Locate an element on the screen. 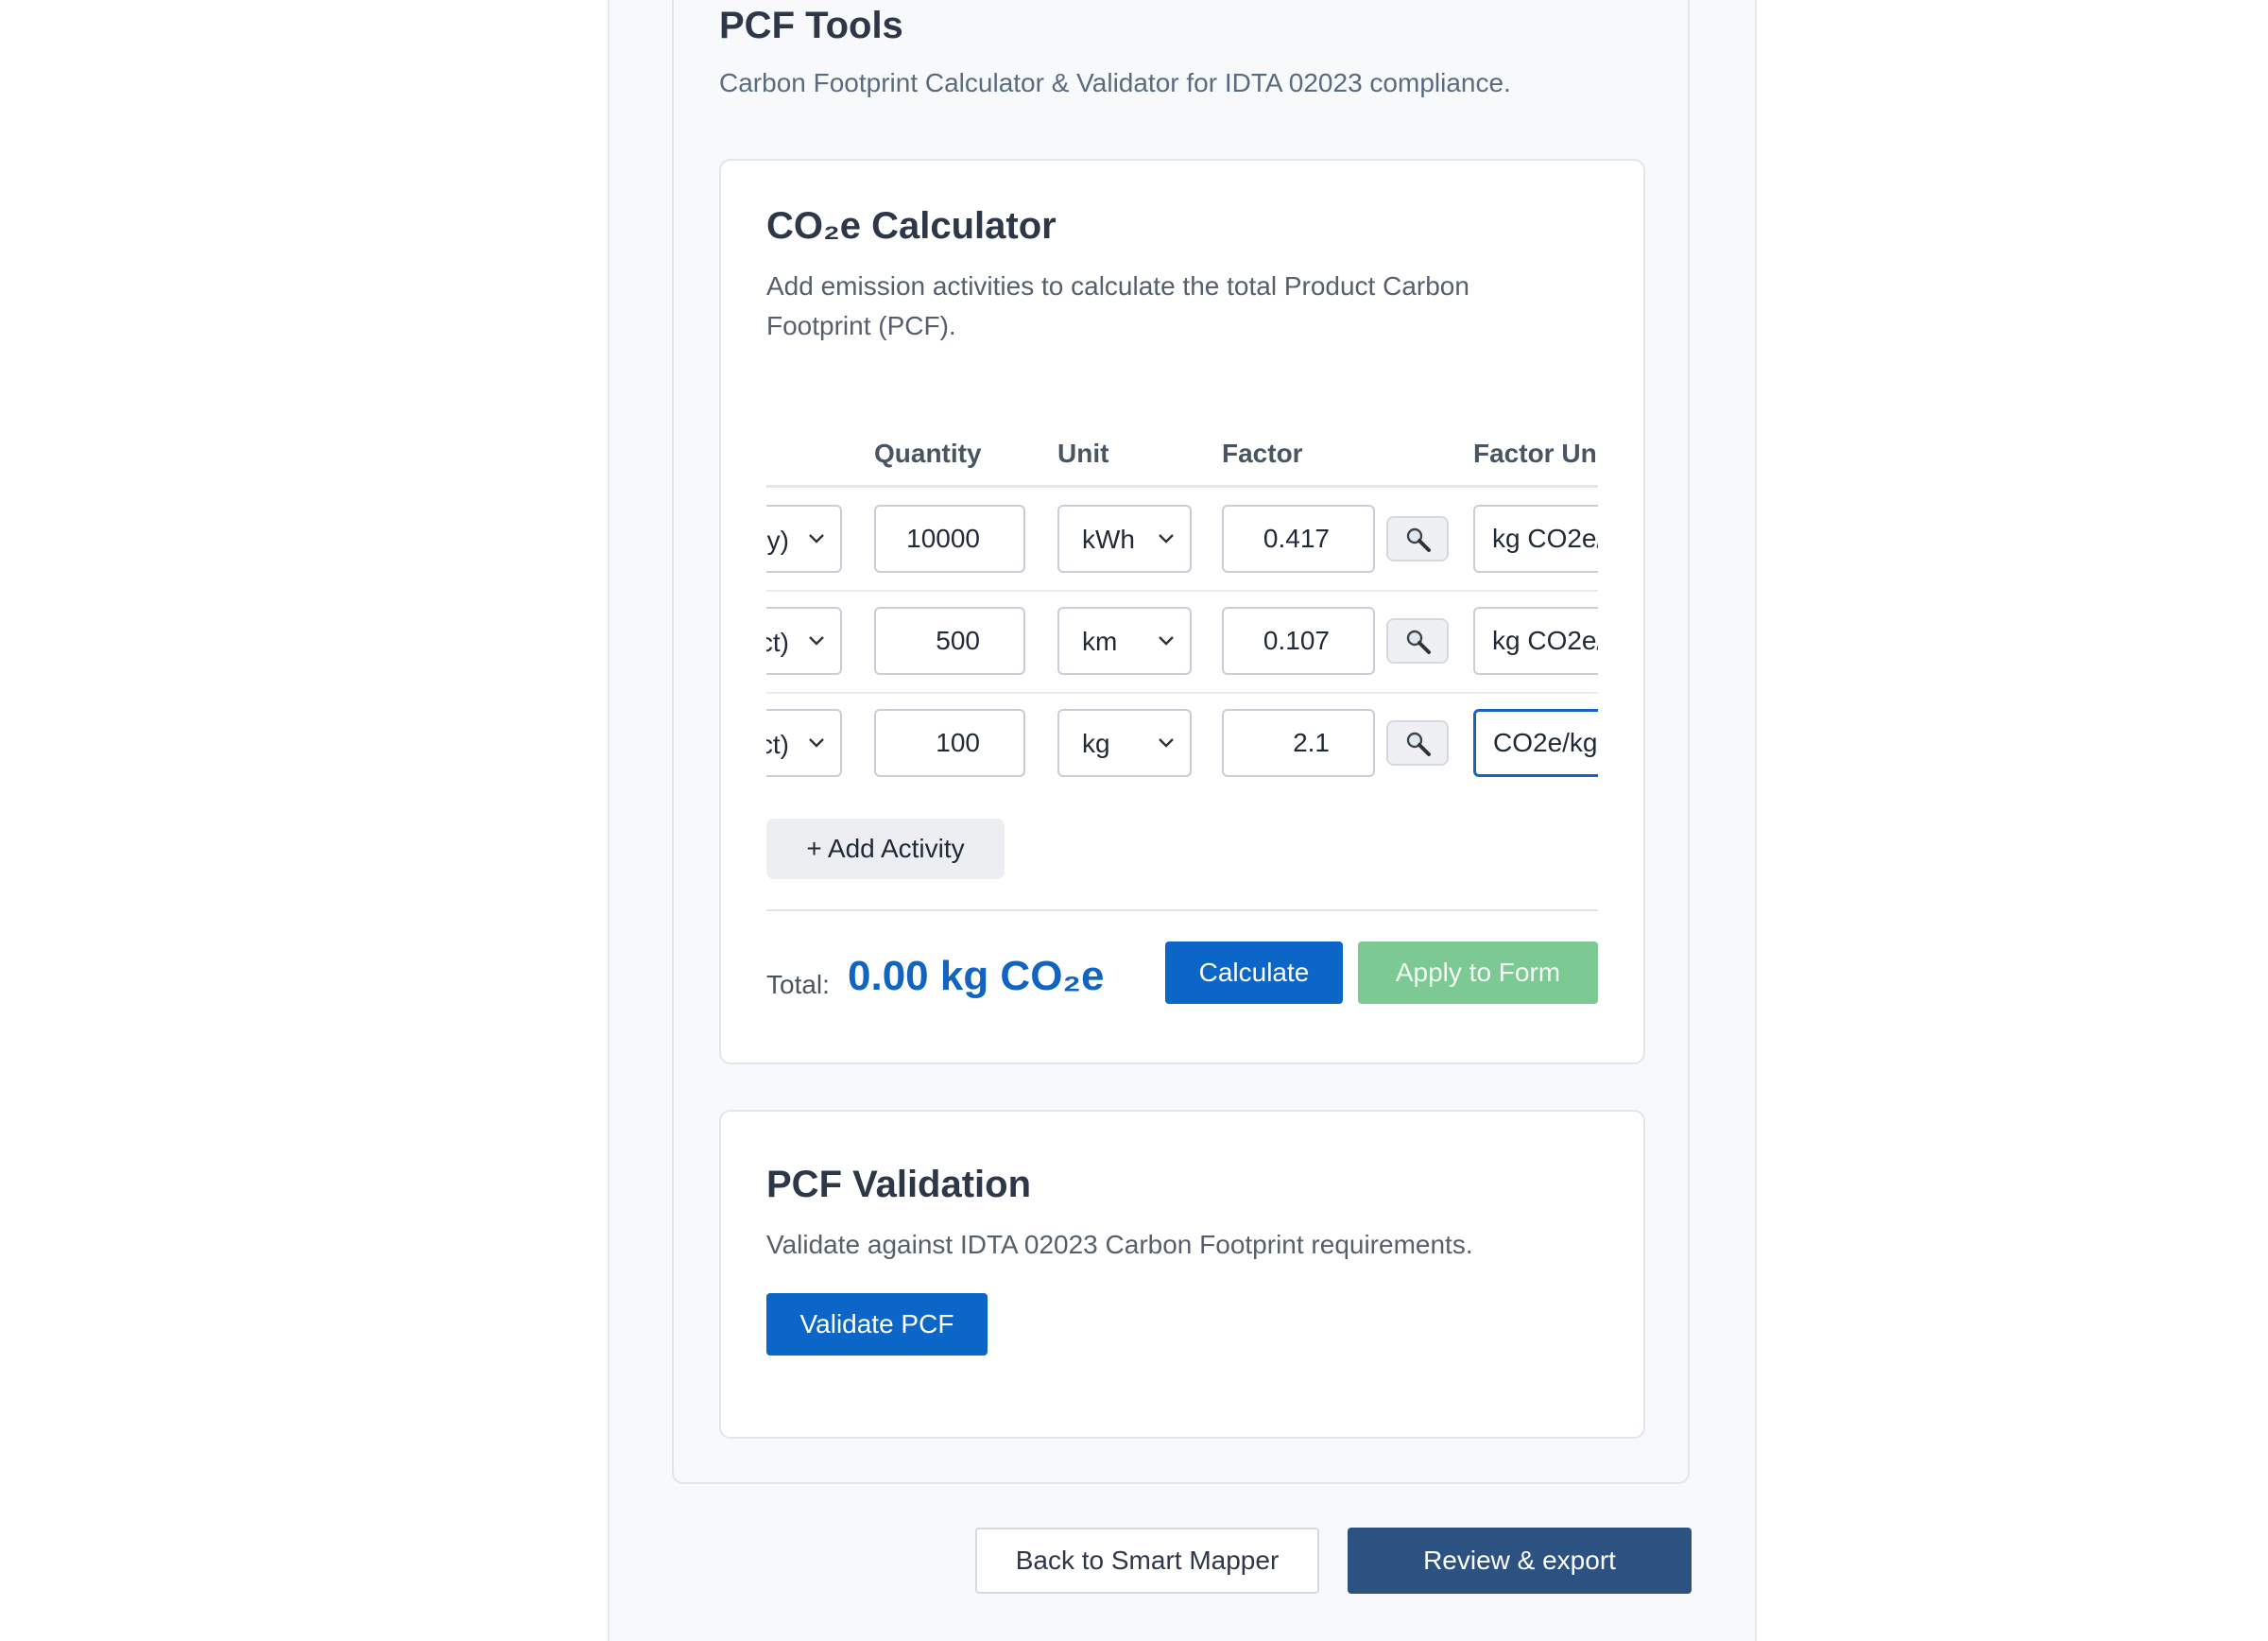  table-header: Quantity Unit Factor Factor Un is located at coordinates (1182, 446).